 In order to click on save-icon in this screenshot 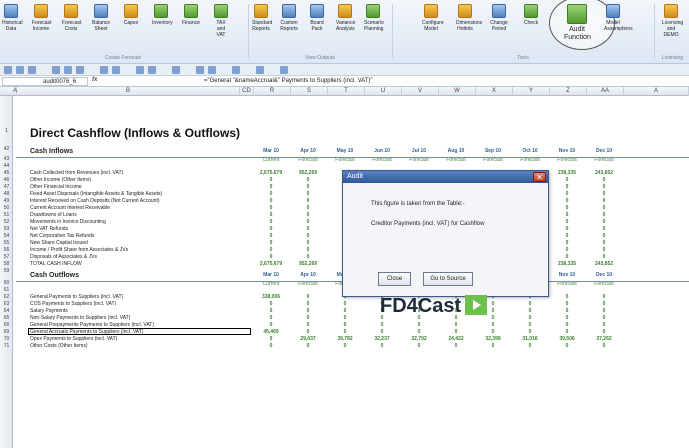, I will do `click(8, 70)`.